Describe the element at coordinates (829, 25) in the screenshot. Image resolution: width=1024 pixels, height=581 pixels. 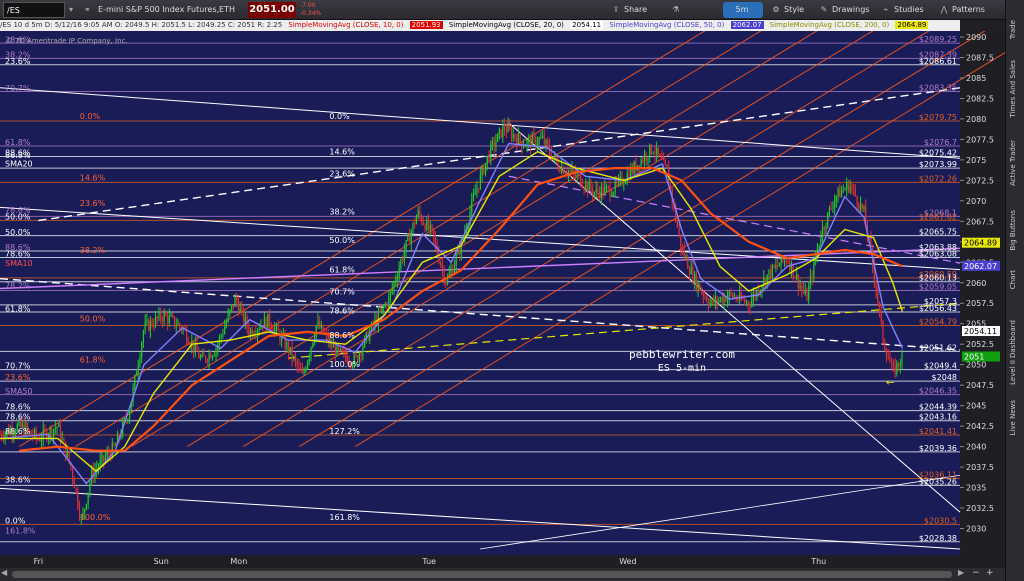
I see `sma200-label: SimpleMovingAvg (CLOSE, 200, 0)` at that location.